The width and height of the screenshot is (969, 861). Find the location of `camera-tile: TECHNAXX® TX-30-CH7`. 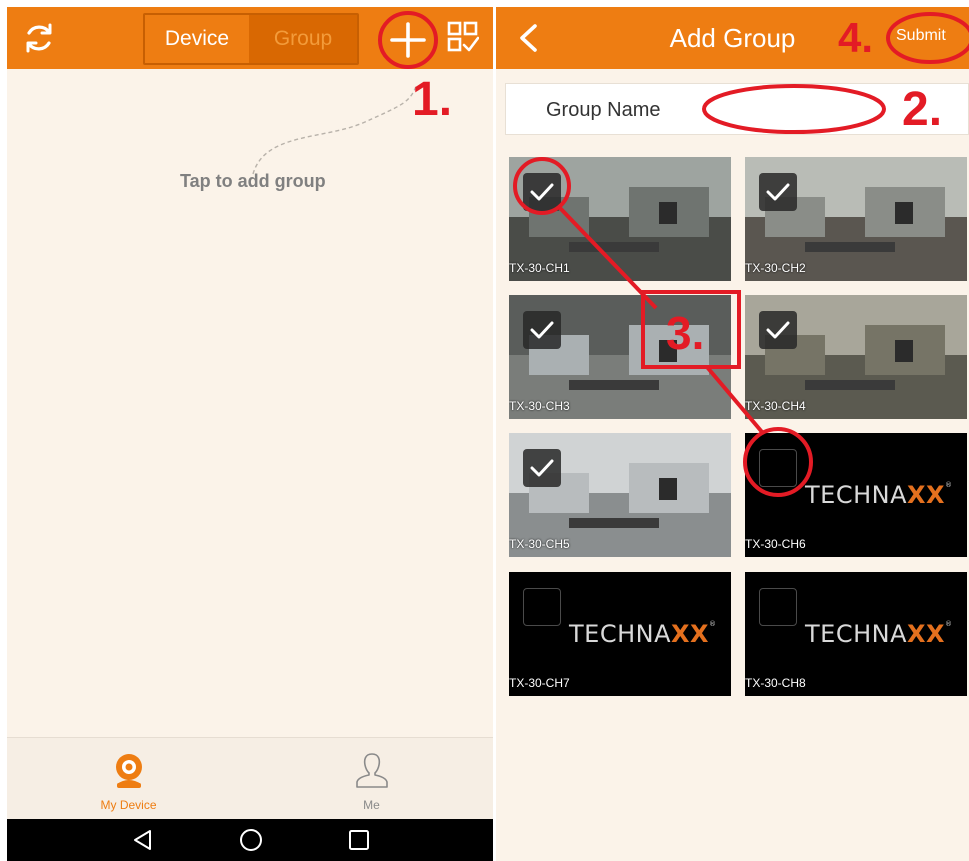

camera-tile: TECHNAXX® TX-30-CH7 is located at coordinates (620, 634).